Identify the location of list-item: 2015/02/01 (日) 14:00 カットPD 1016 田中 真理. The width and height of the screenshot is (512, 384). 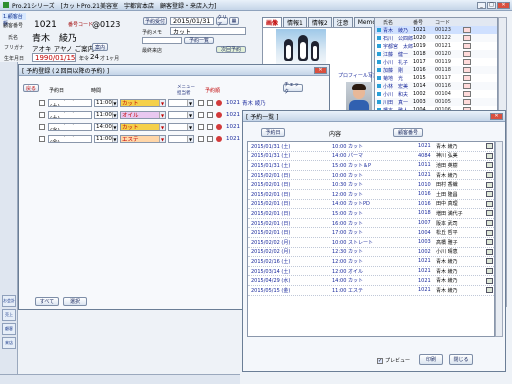
(371, 205).